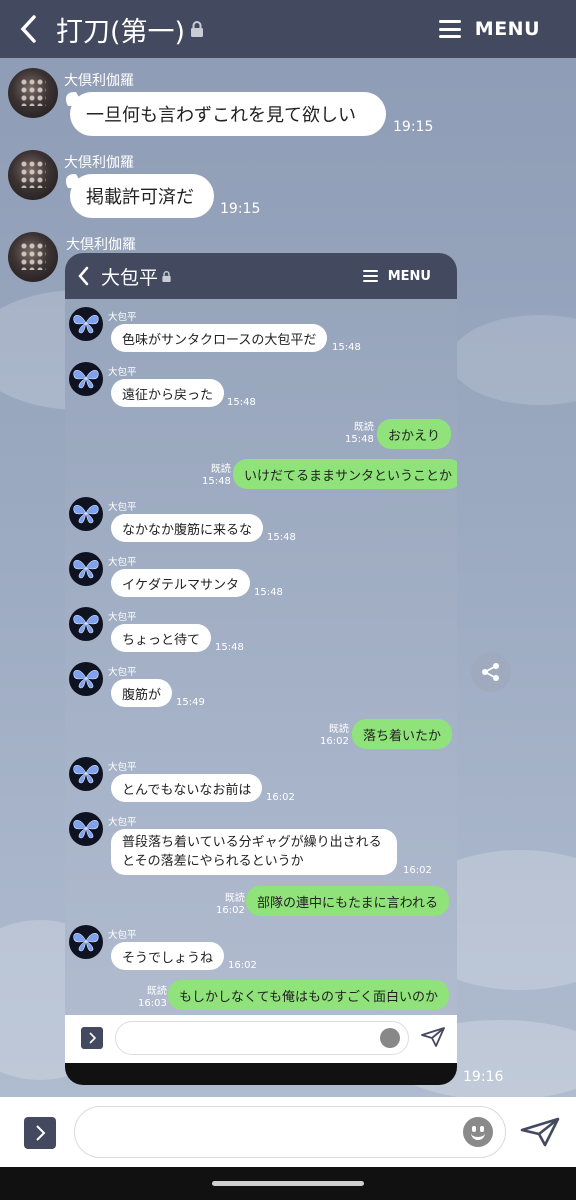 The image size is (576, 1200). Describe the element at coordinates (92, 1038) in the screenshot. I see `chevron-right-icon` at that location.